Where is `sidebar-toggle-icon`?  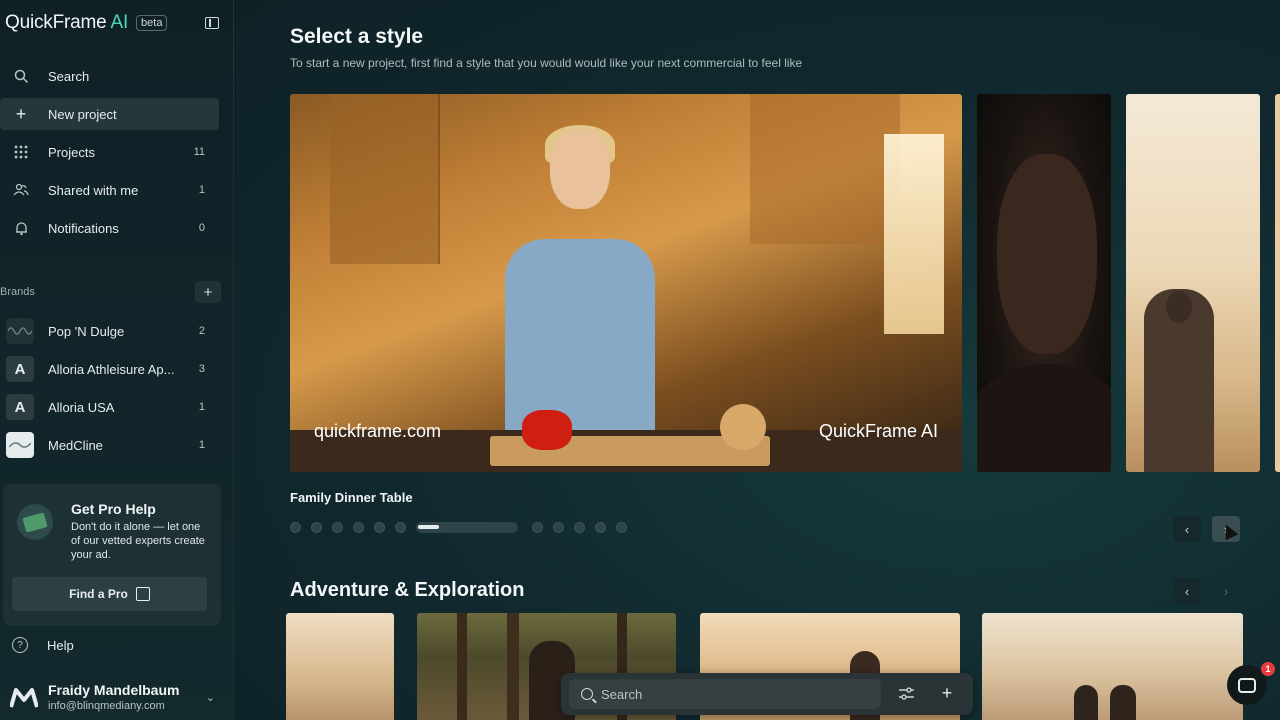
sidebar-toggle-icon is located at coordinates (212, 23).